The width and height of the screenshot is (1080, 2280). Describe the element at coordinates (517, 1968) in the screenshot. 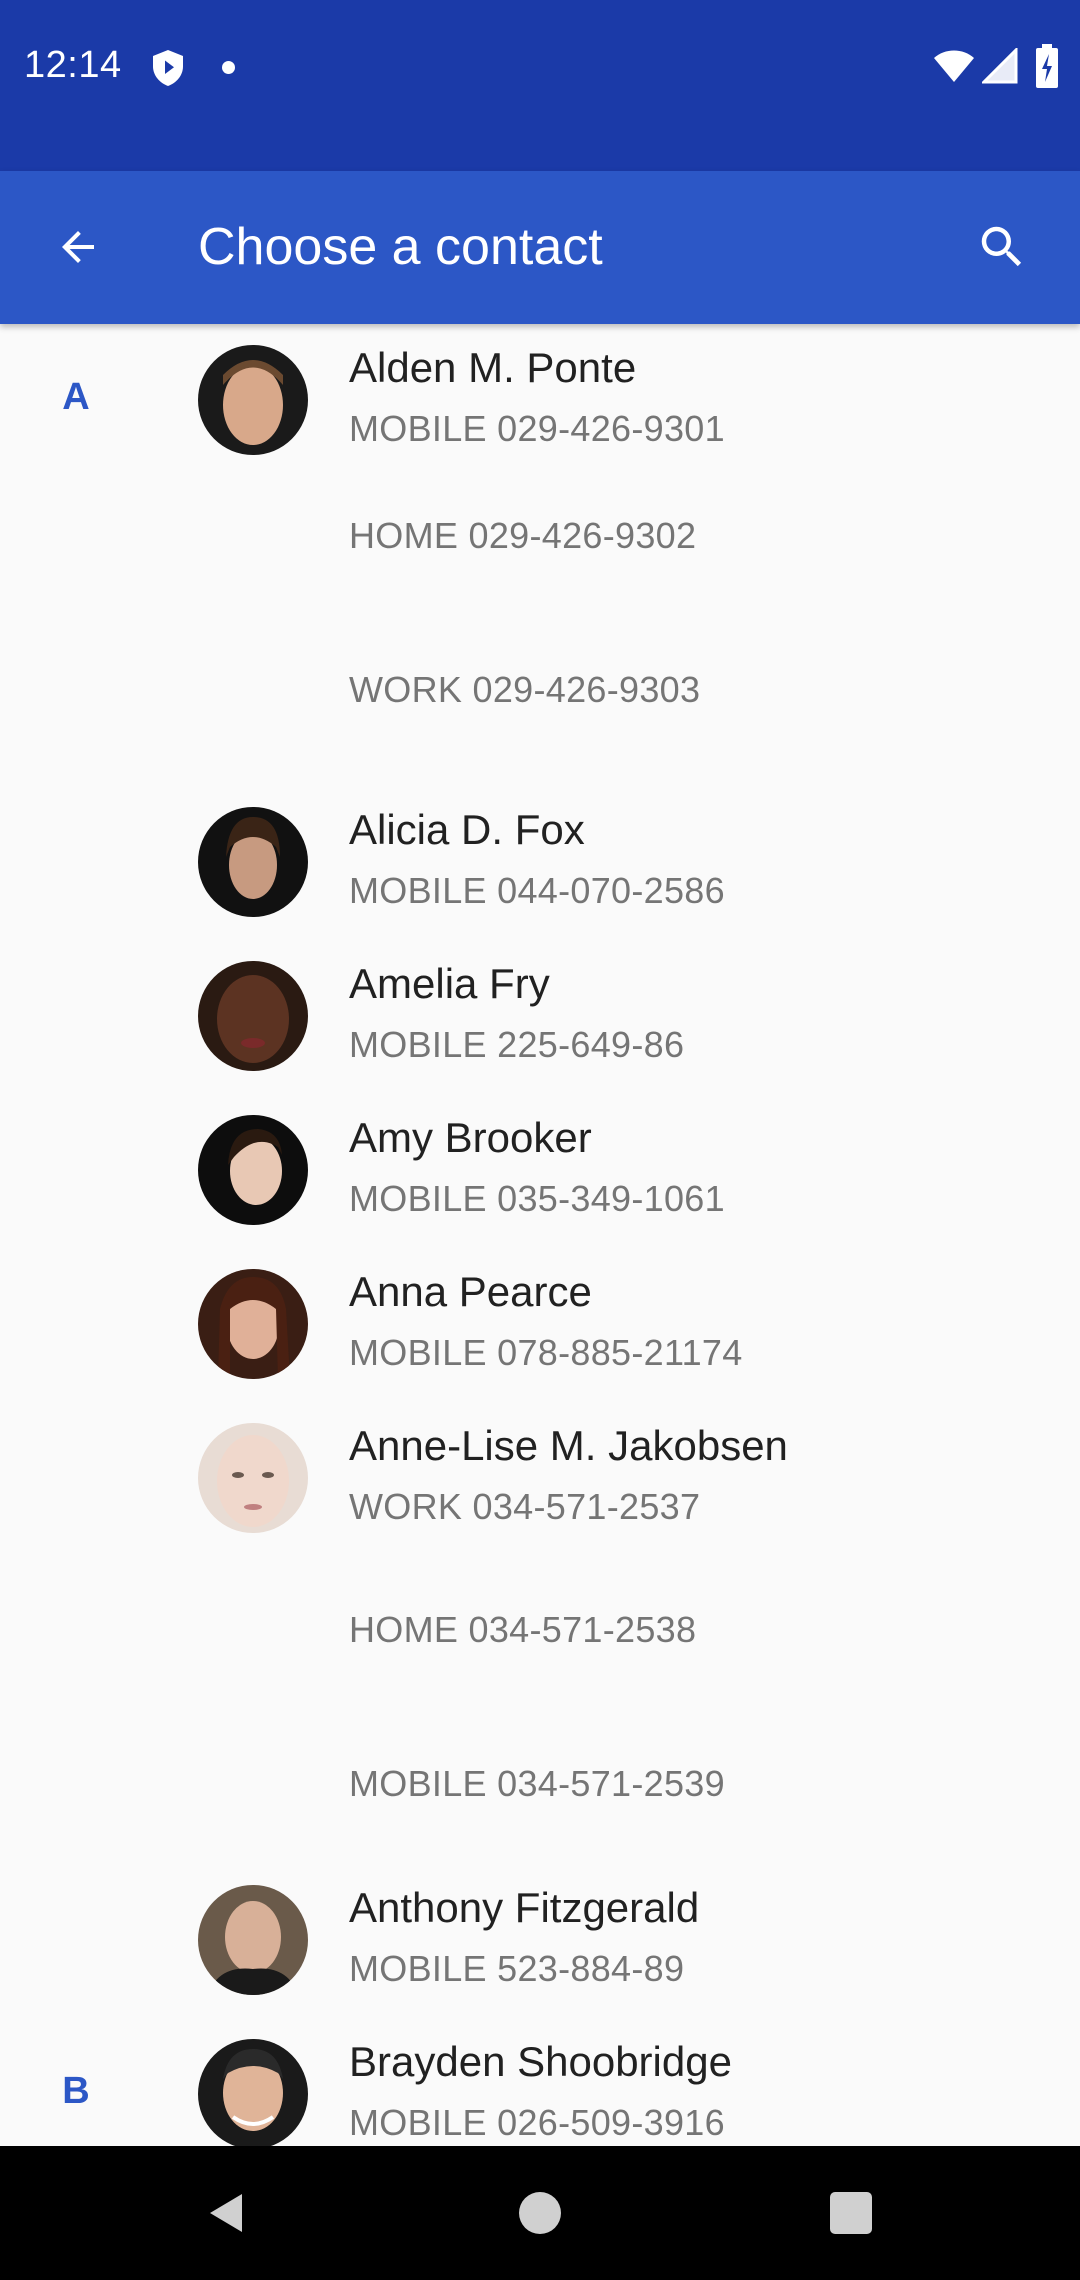

I see `contact-phone: MOBILE 523-884-89` at that location.